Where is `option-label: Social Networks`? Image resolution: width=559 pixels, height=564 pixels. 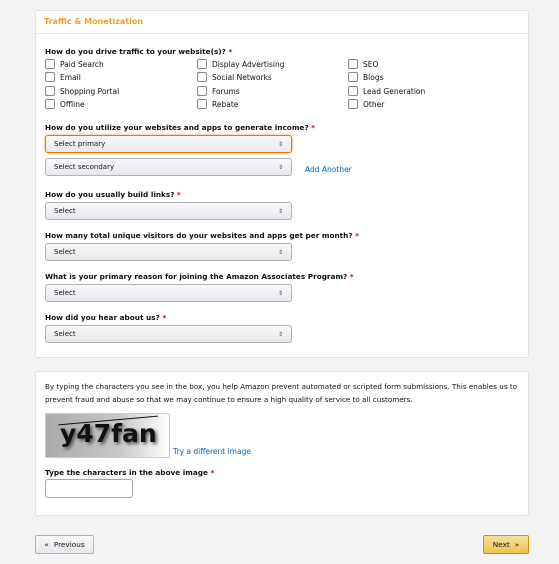
option-label: Social Networks is located at coordinates (242, 77).